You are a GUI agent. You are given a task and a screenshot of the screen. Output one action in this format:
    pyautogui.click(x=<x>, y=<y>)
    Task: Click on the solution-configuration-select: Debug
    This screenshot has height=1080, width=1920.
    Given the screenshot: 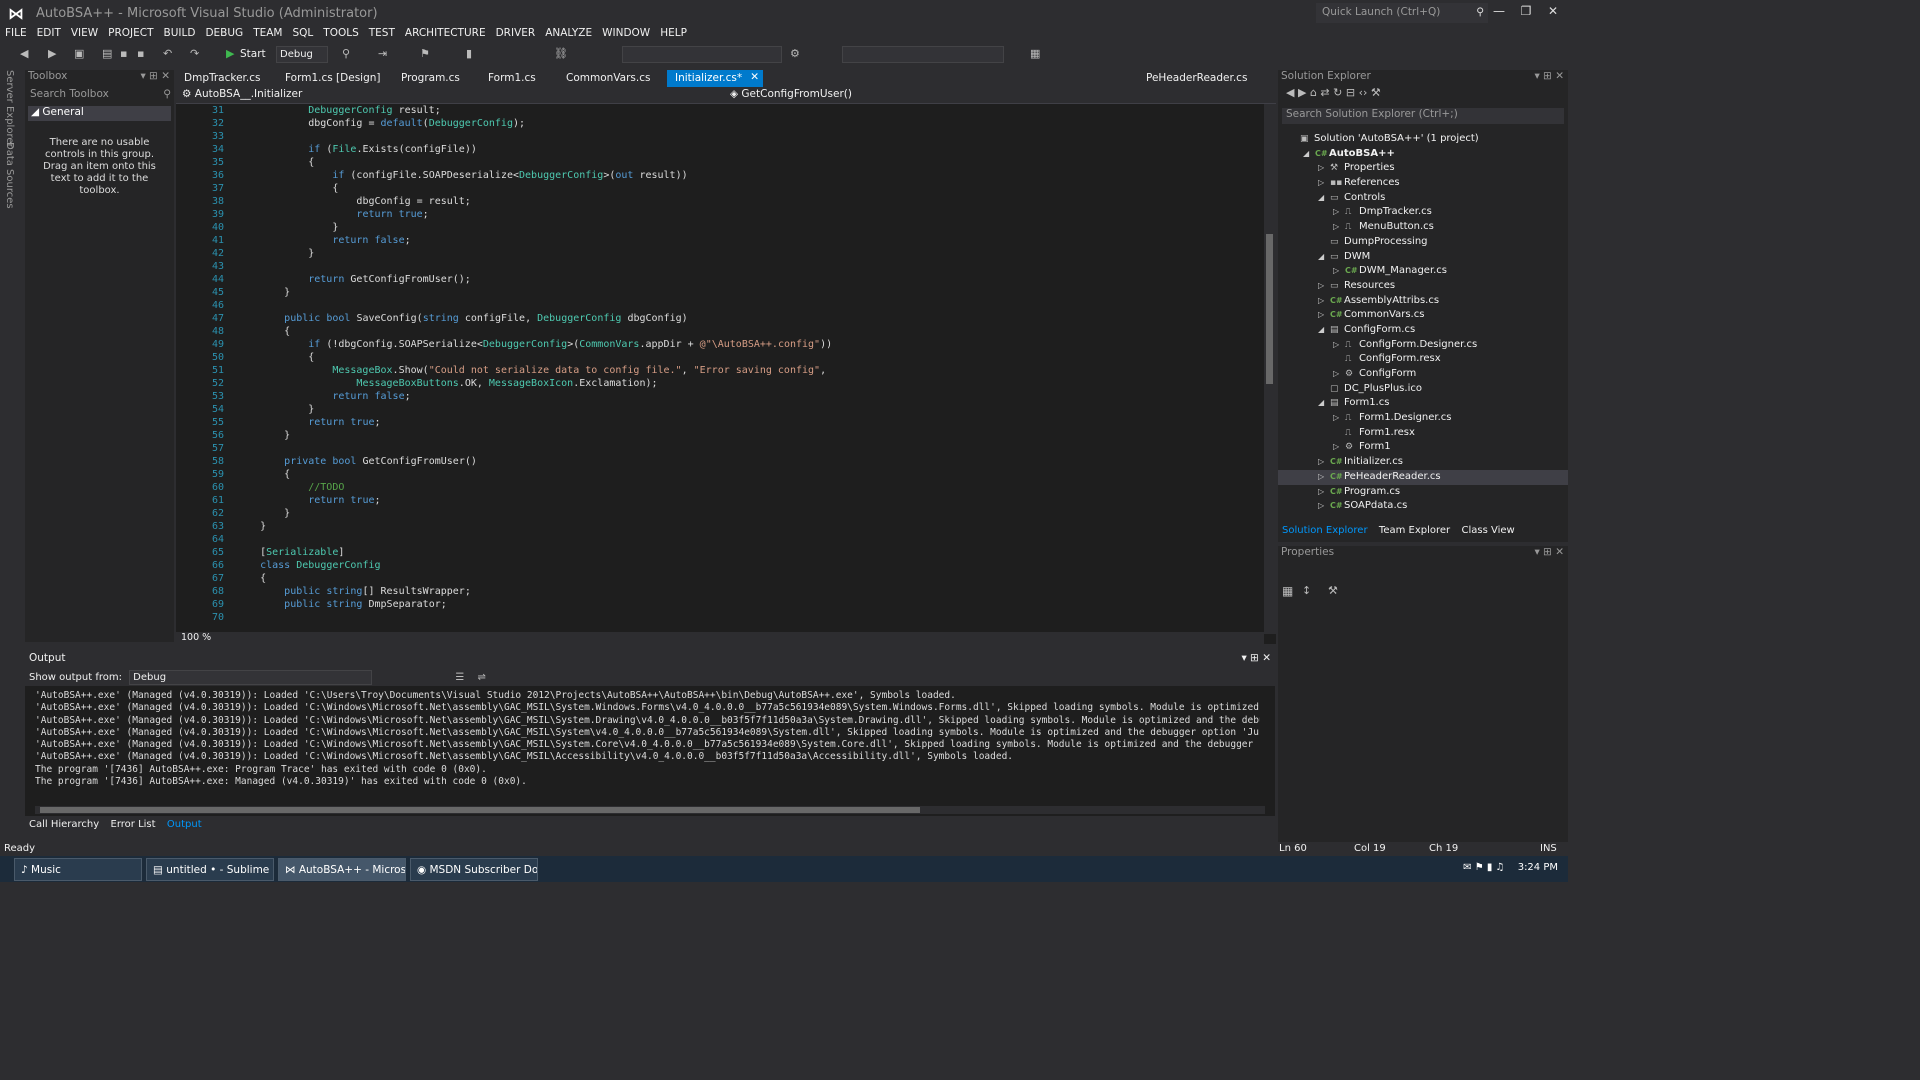 What is the action you would take?
    pyautogui.click(x=302, y=54)
    